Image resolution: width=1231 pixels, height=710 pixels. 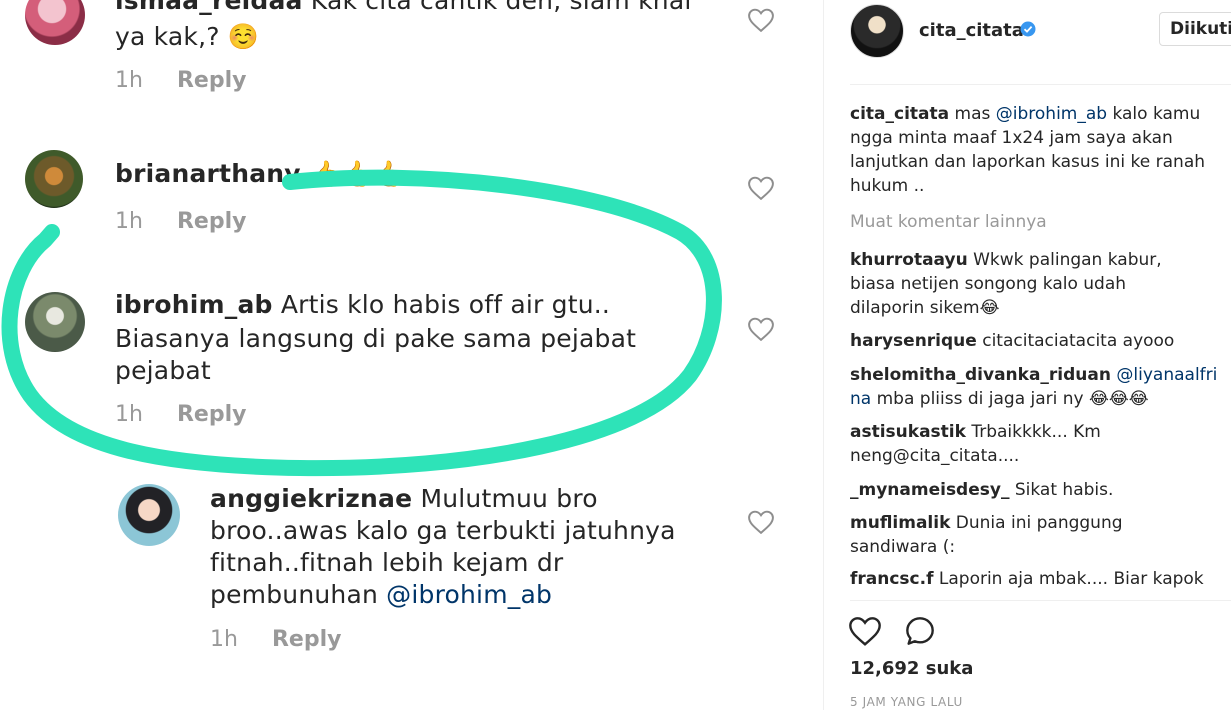 What do you see at coordinates (906, 702) in the screenshot?
I see `post-timestamp: 5 JAM YANG LALU` at bounding box center [906, 702].